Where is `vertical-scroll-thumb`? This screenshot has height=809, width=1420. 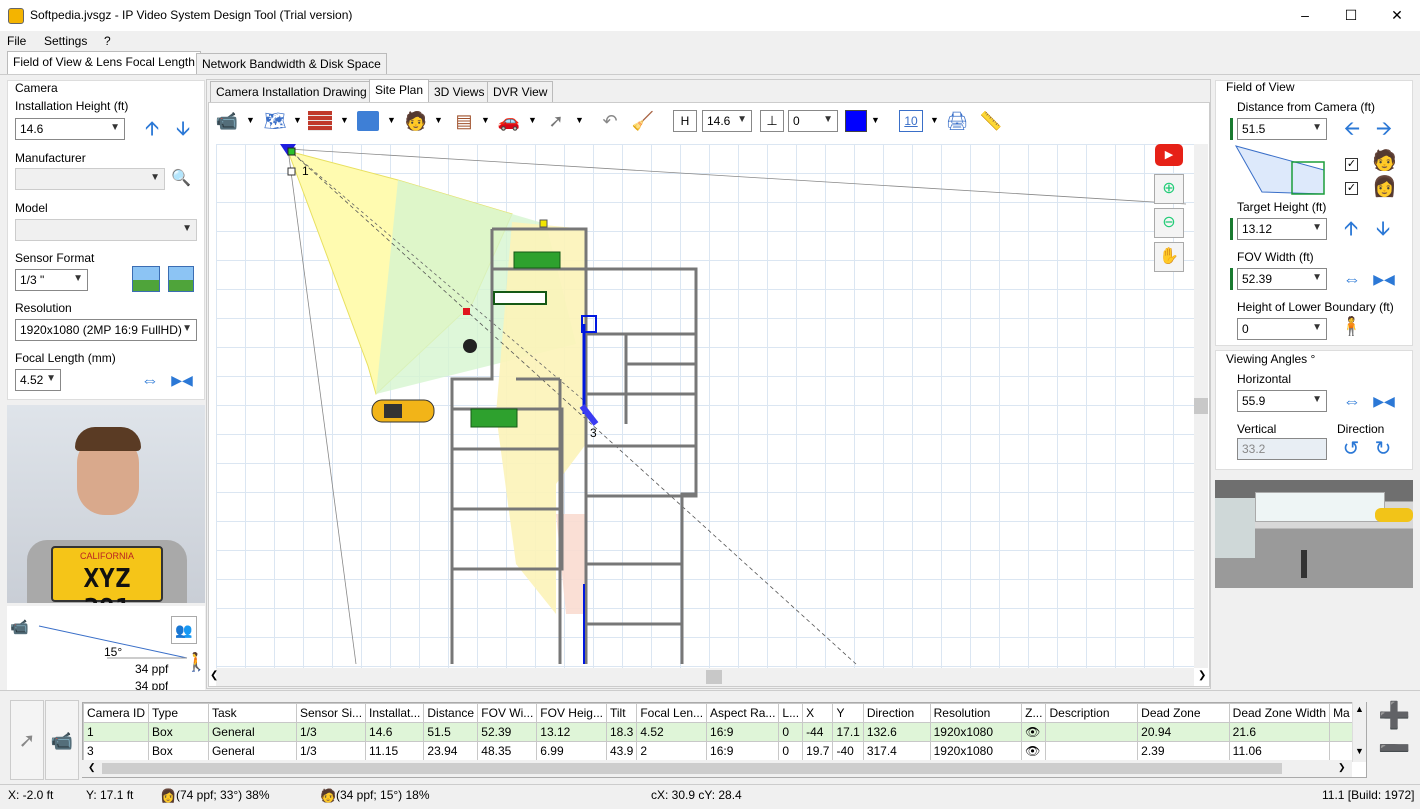 vertical-scroll-thumb is located at coordinates (1201, 406).